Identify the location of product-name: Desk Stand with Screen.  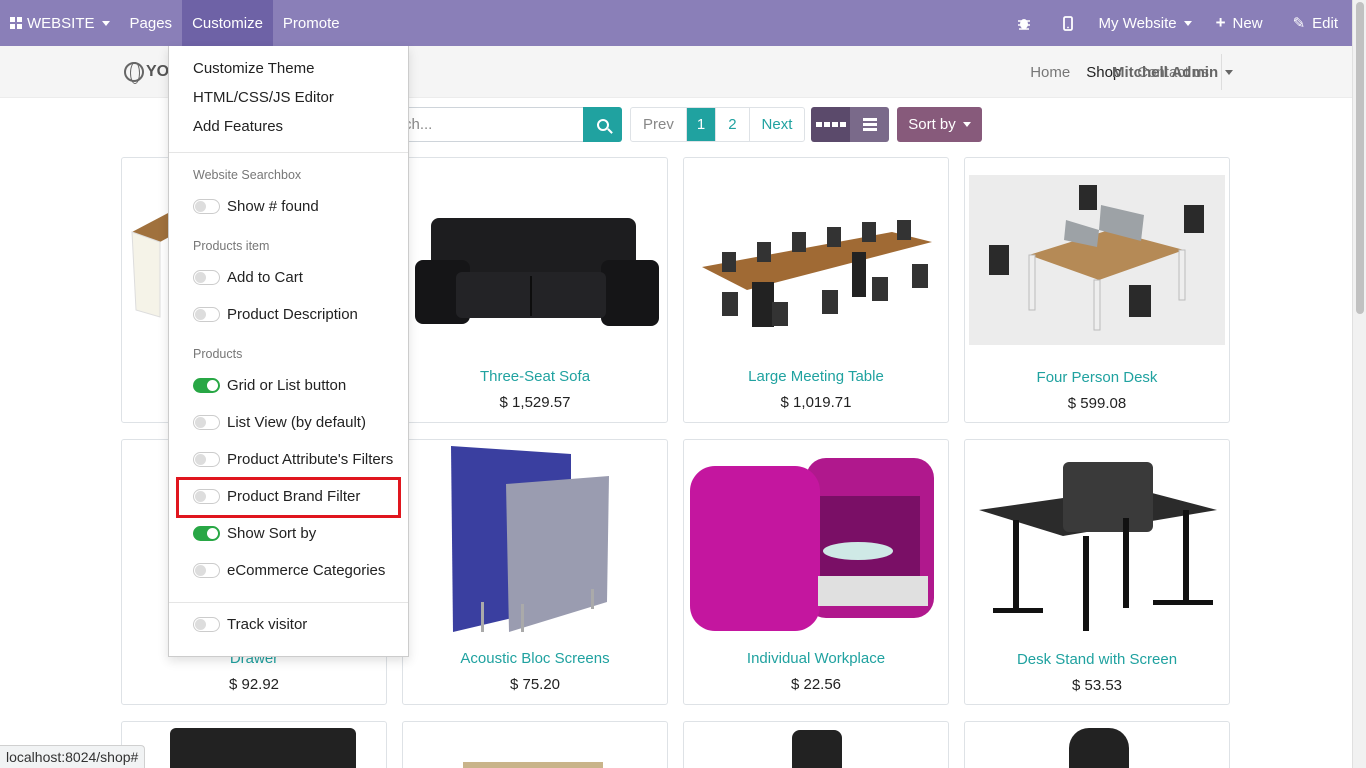
(1097, 659).